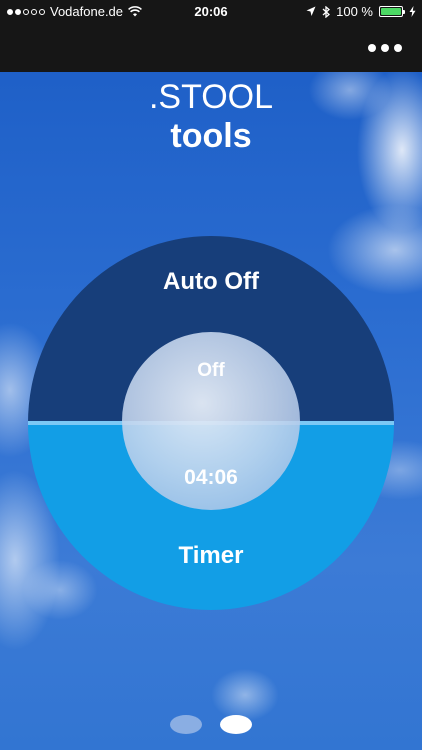 This screenshot has height=750, width=422. What do you see at coordinates (211, 477) in the screenshot?
I see `timer-value: 04:06` at bounding box center [211, 477].